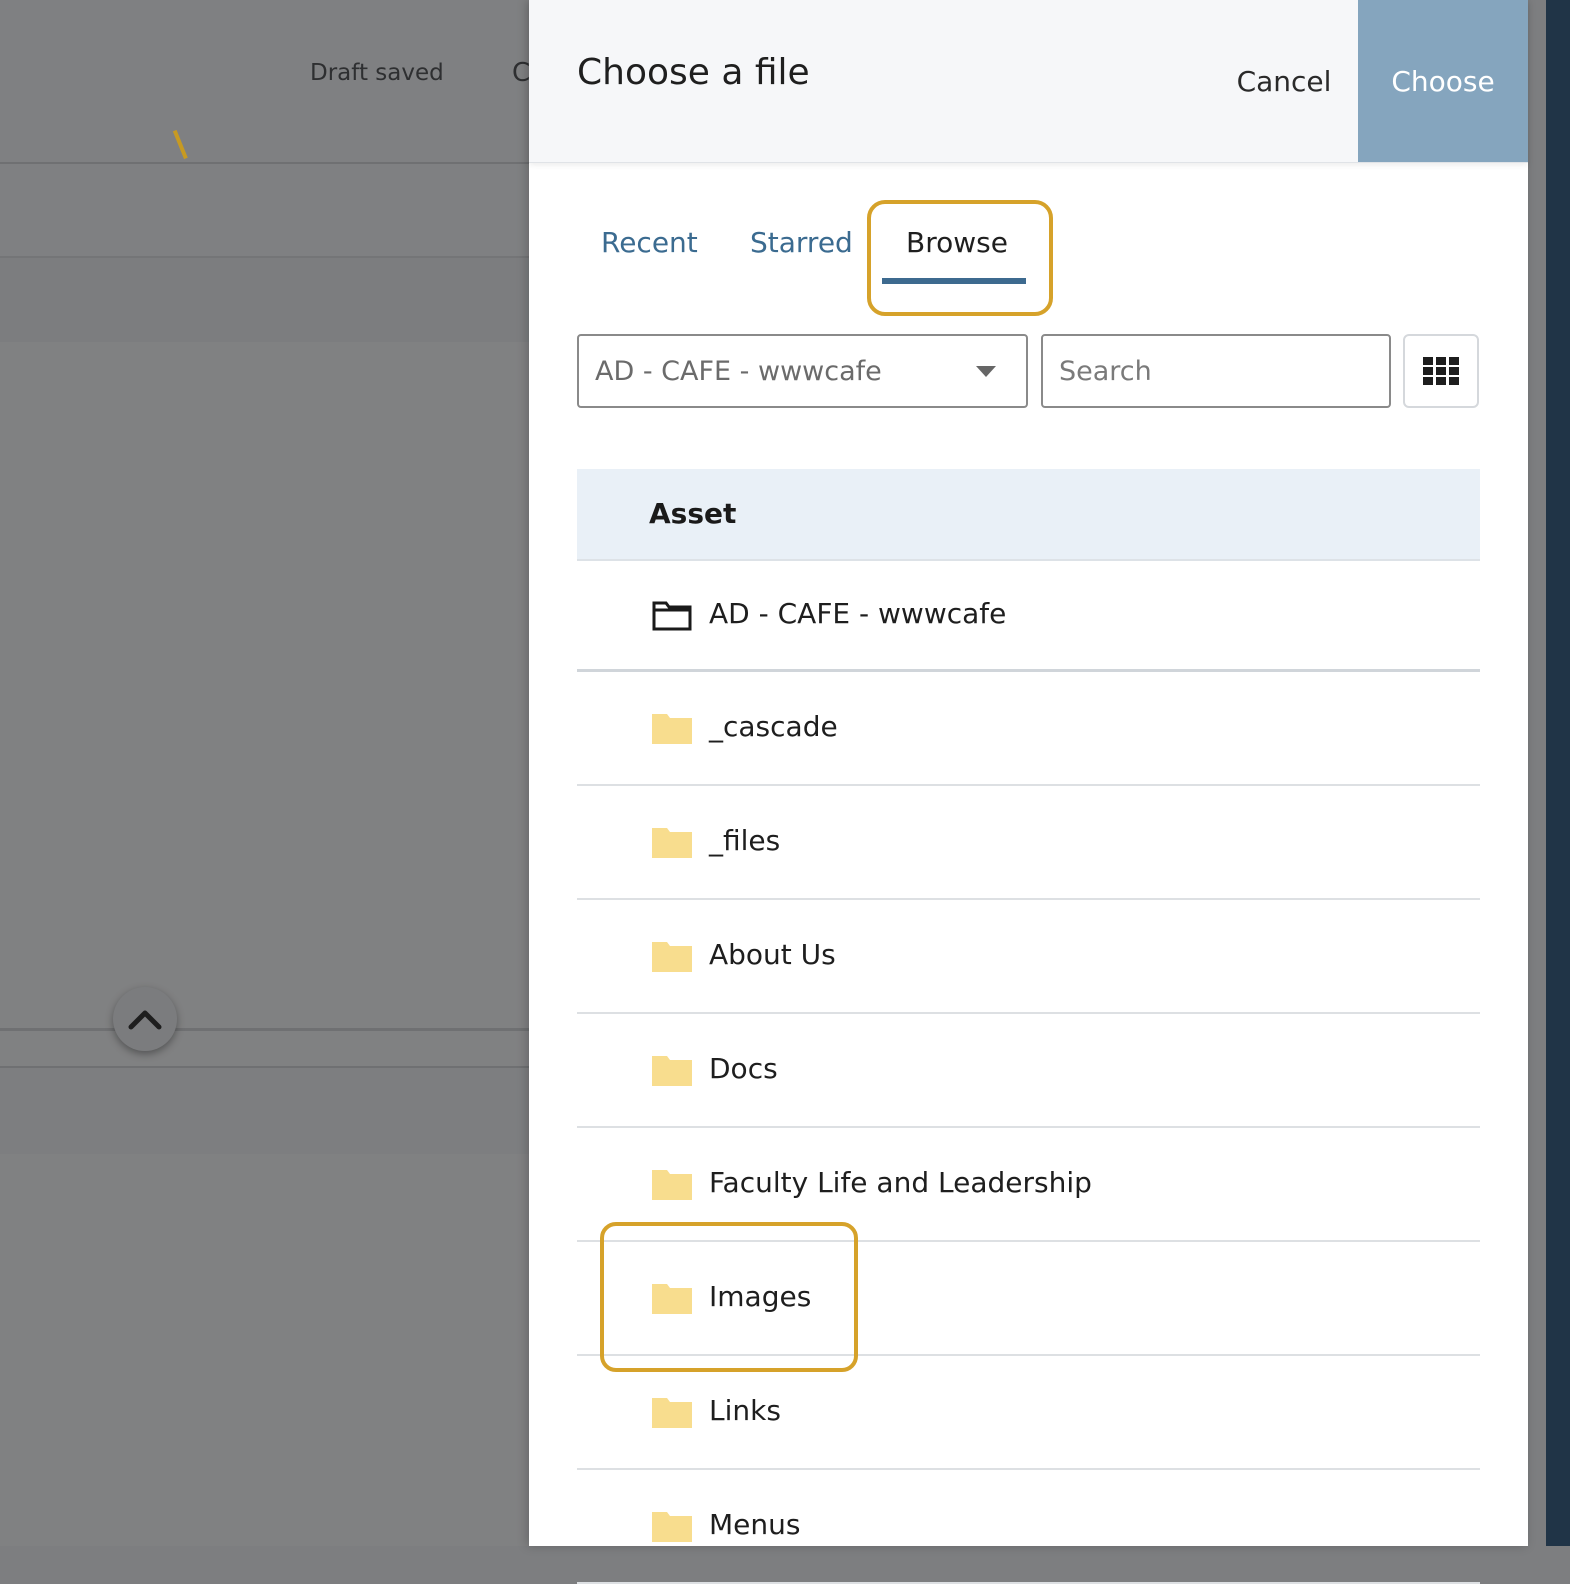  What do you see at coordinates (760, 1296) in the screenshot?
I see `row-label: Images` at bounding box center [760, 1296].